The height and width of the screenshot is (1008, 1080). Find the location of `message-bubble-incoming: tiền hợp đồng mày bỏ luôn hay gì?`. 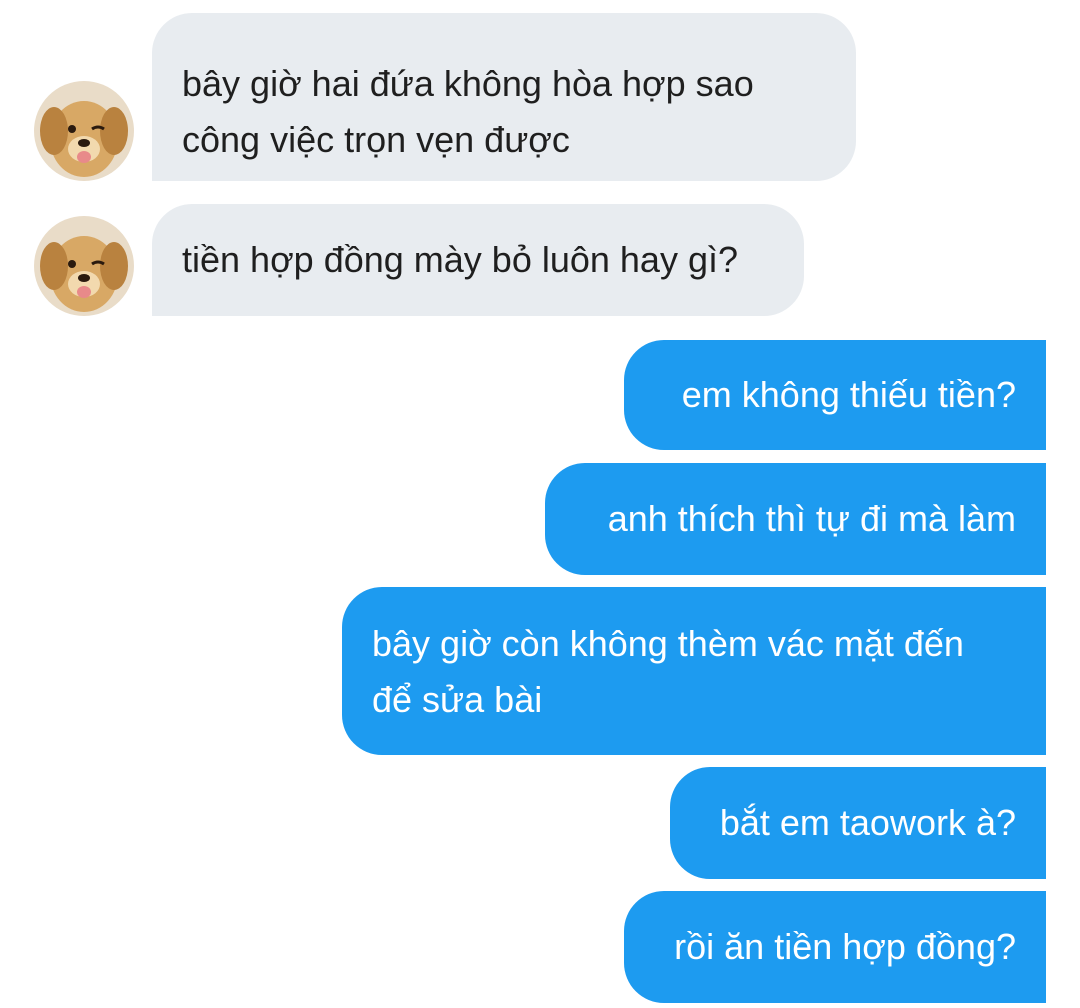

message-bubble-incoming: tiền hợp đồng mày bỏ luôn hay gì? is located at coordinates (478, 260).